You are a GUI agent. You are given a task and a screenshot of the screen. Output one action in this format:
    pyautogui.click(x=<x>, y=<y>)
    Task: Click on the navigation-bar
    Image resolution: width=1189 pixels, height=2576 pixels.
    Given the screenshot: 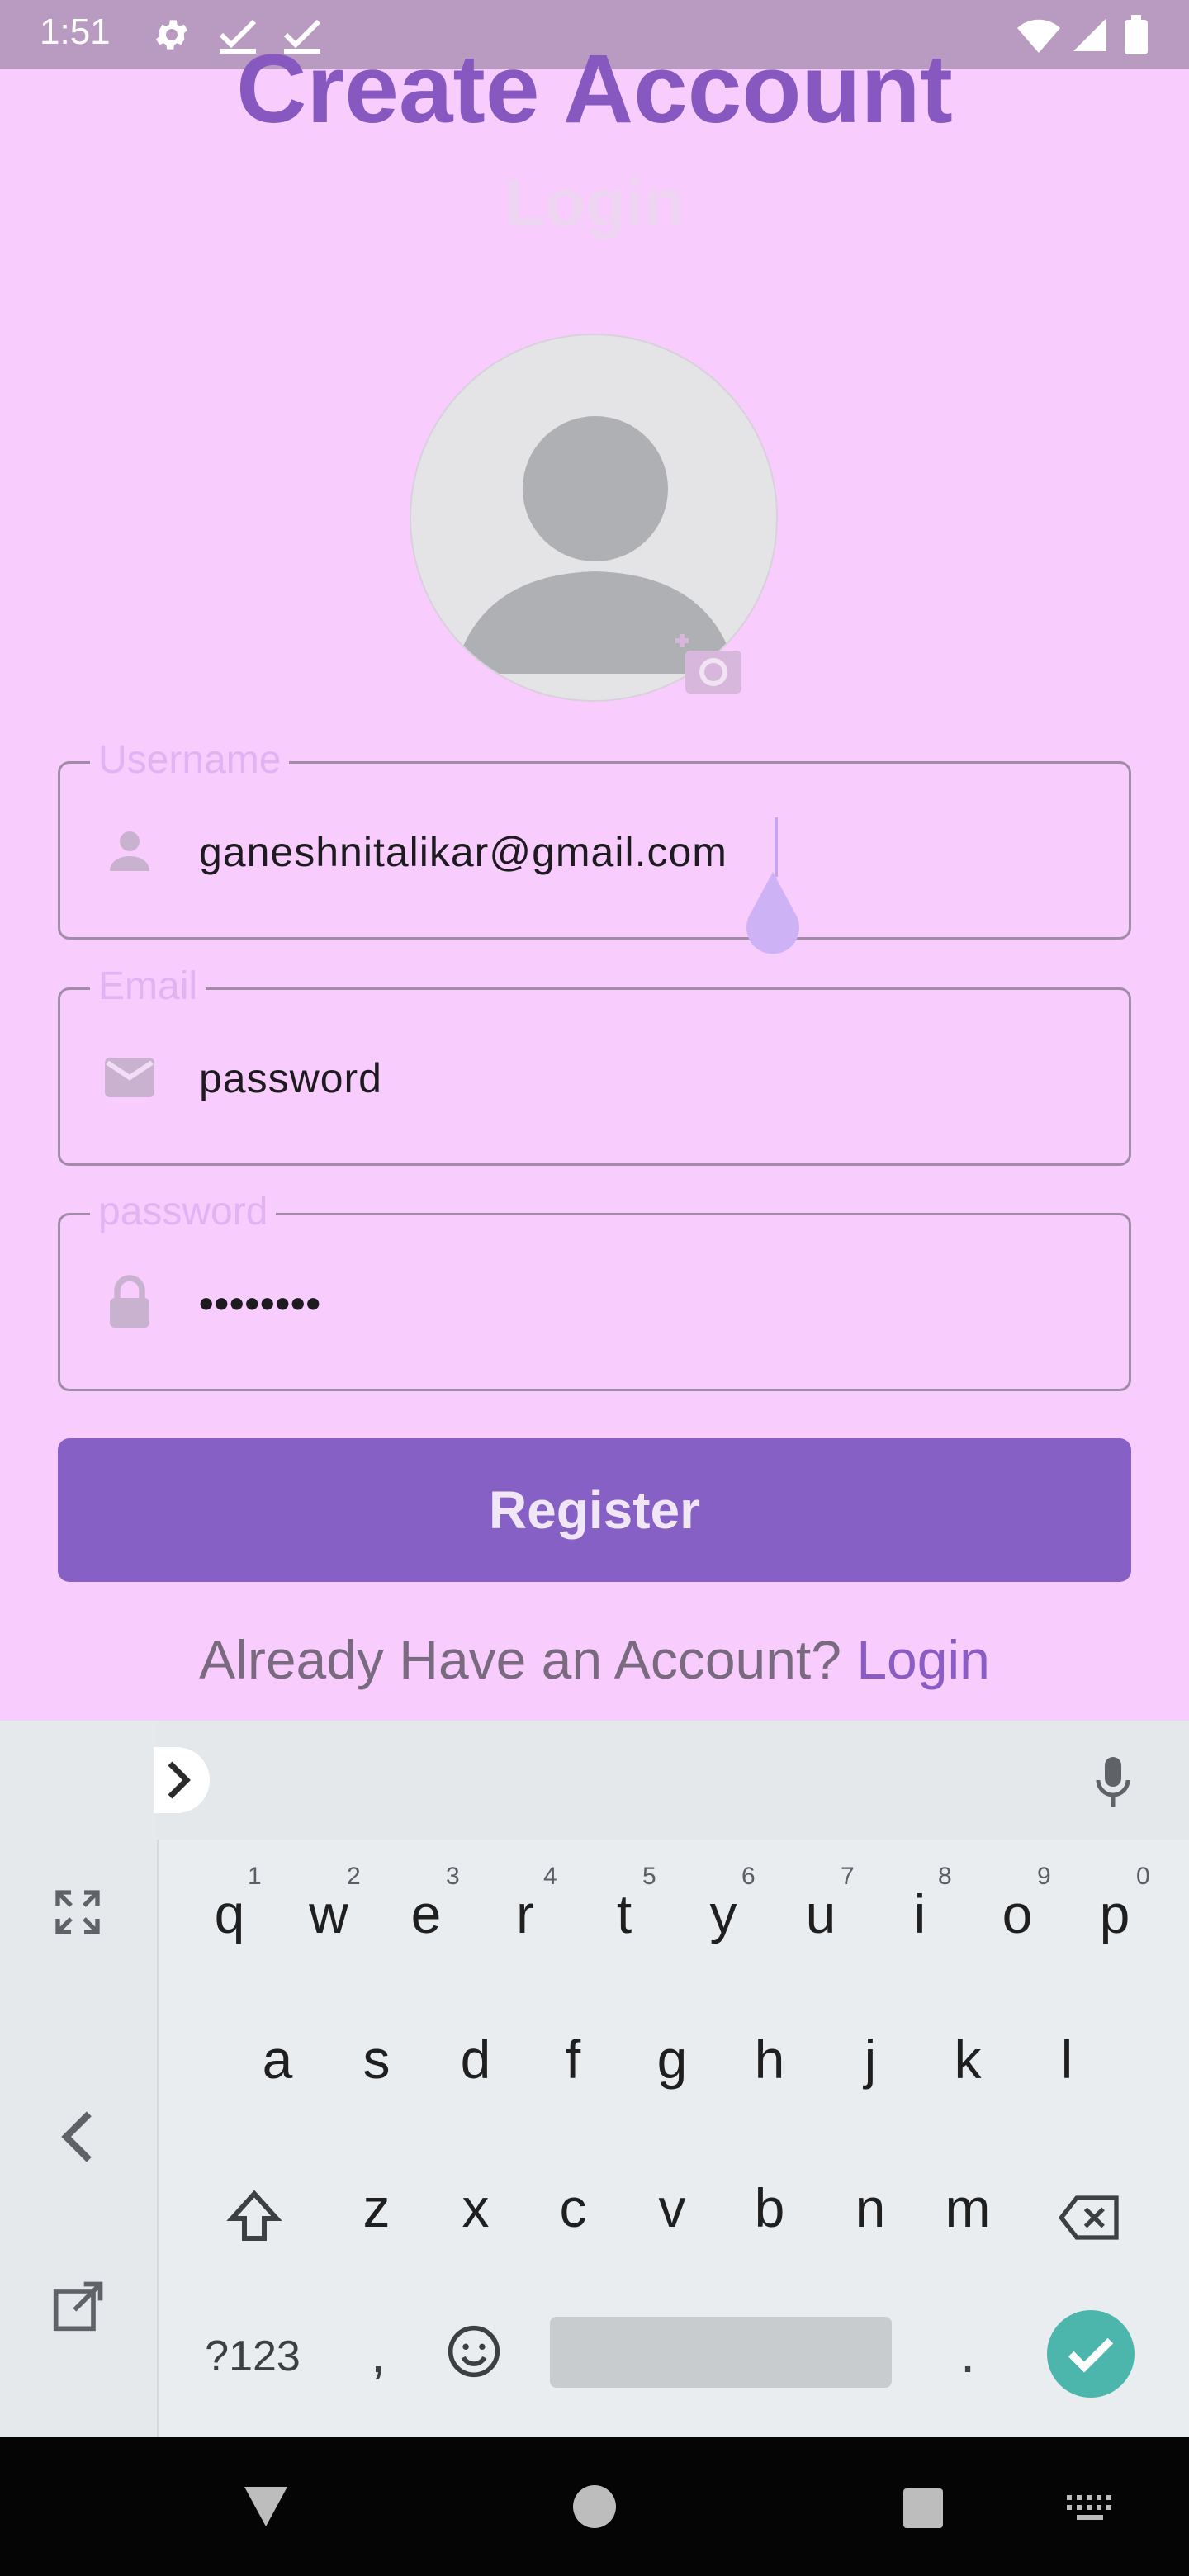 What is the action you would take?
    pyautogui.click(x=594, y=2506)
    